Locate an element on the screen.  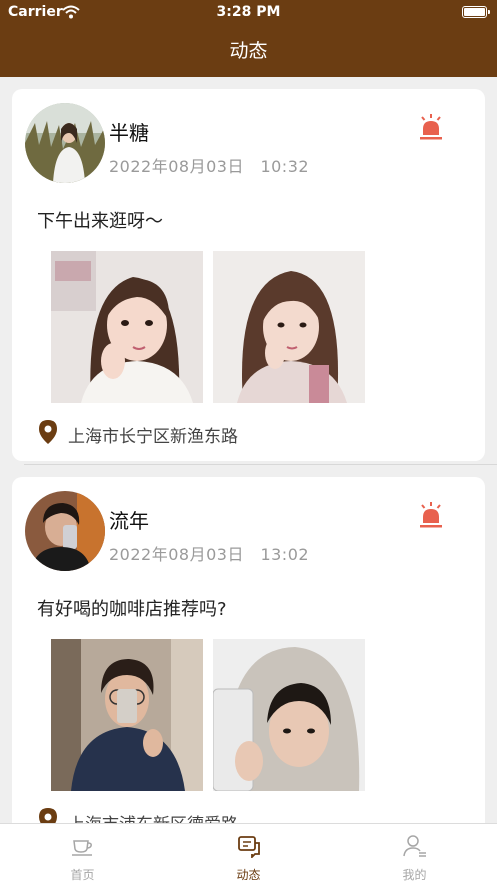
post-content: 下午出来逛呀～ is located at coordinates (100, 221).